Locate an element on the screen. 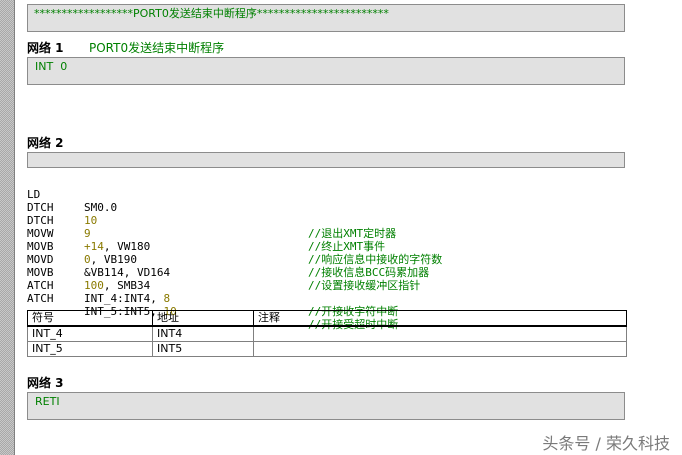 This screenshot has width=682, height=455. symbol-cell: INT_4 is located at coordinates (90, 333).